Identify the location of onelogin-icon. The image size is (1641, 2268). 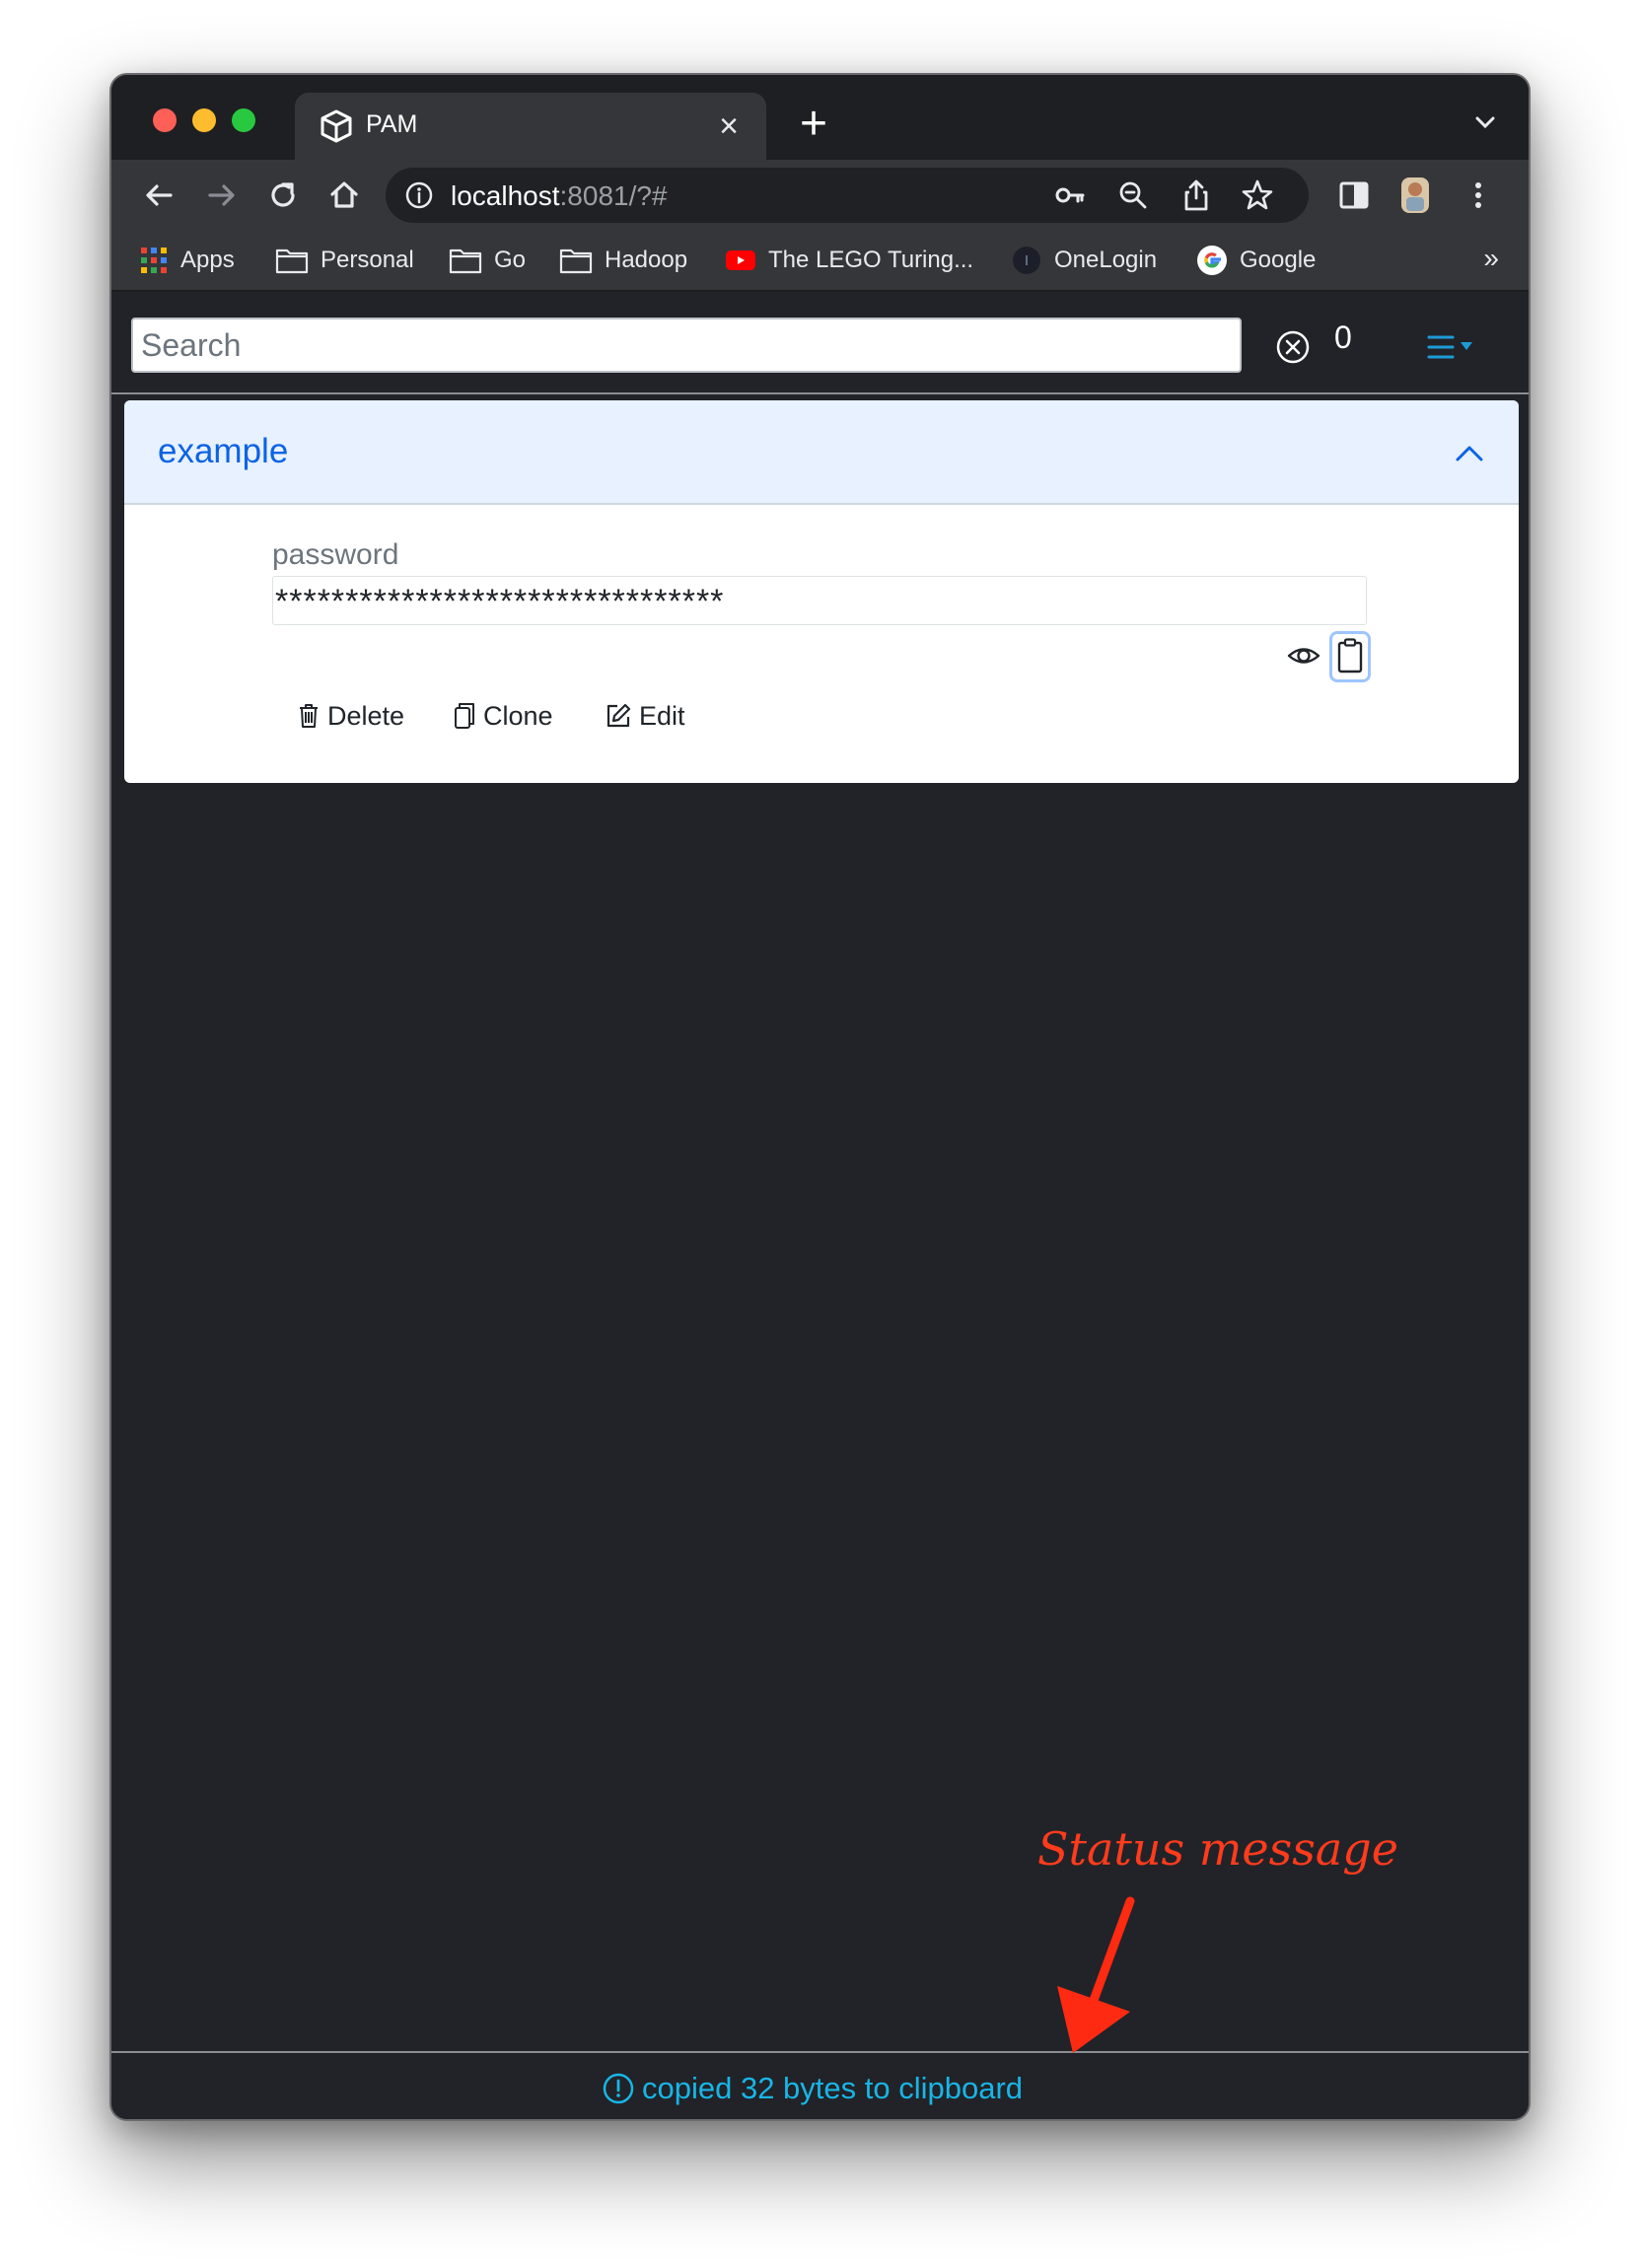
(1026, 260).